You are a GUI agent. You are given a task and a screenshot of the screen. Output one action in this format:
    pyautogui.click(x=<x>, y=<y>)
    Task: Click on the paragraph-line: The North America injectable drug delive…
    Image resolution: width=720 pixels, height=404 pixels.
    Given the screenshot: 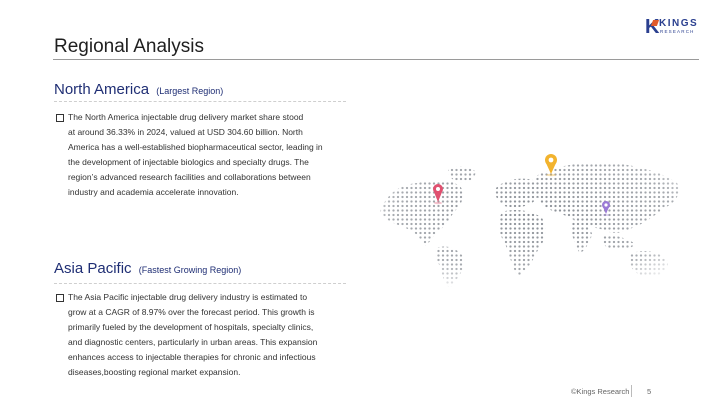 What is the action you would take?
    pyautogui.click(x=186, y=117)
    